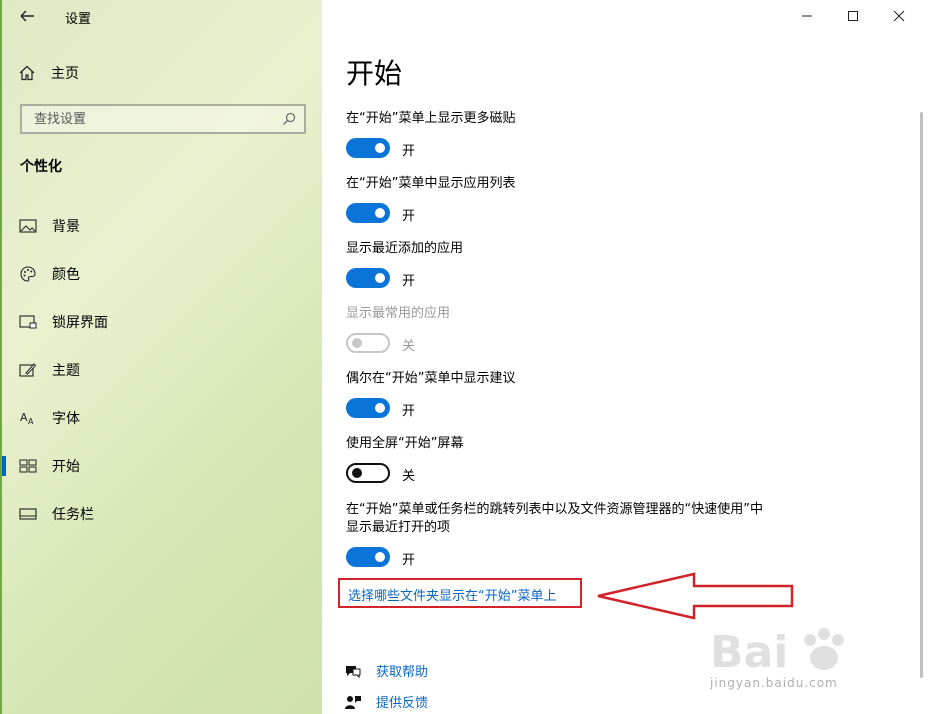 This screenshot has width=928, height=714. What do you see at coordinates (368, 557) in the screenshot?
I see `toggle-recent-items` at bounding box center [368, 557].